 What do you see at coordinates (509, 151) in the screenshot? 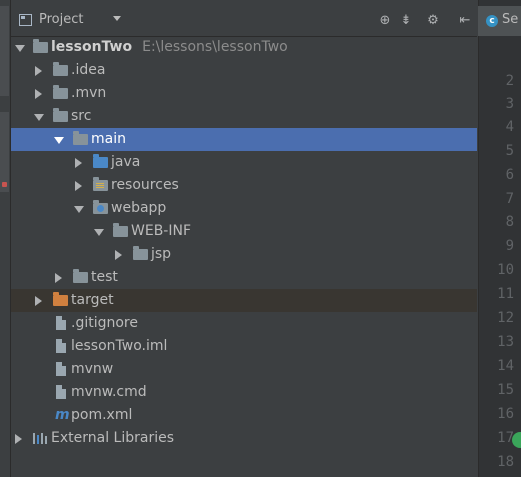
I see `line-number: 5` at bounding box center [509, 151].